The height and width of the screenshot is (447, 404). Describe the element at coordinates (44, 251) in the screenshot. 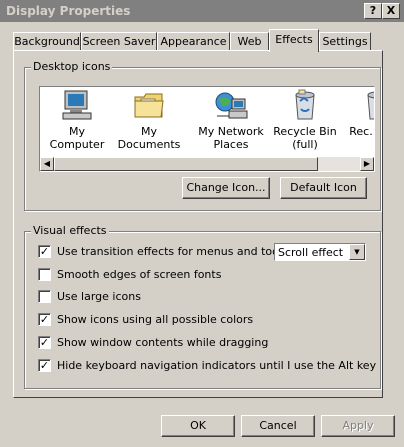

I see `checkbox-transition-effects: ✓` at that location.